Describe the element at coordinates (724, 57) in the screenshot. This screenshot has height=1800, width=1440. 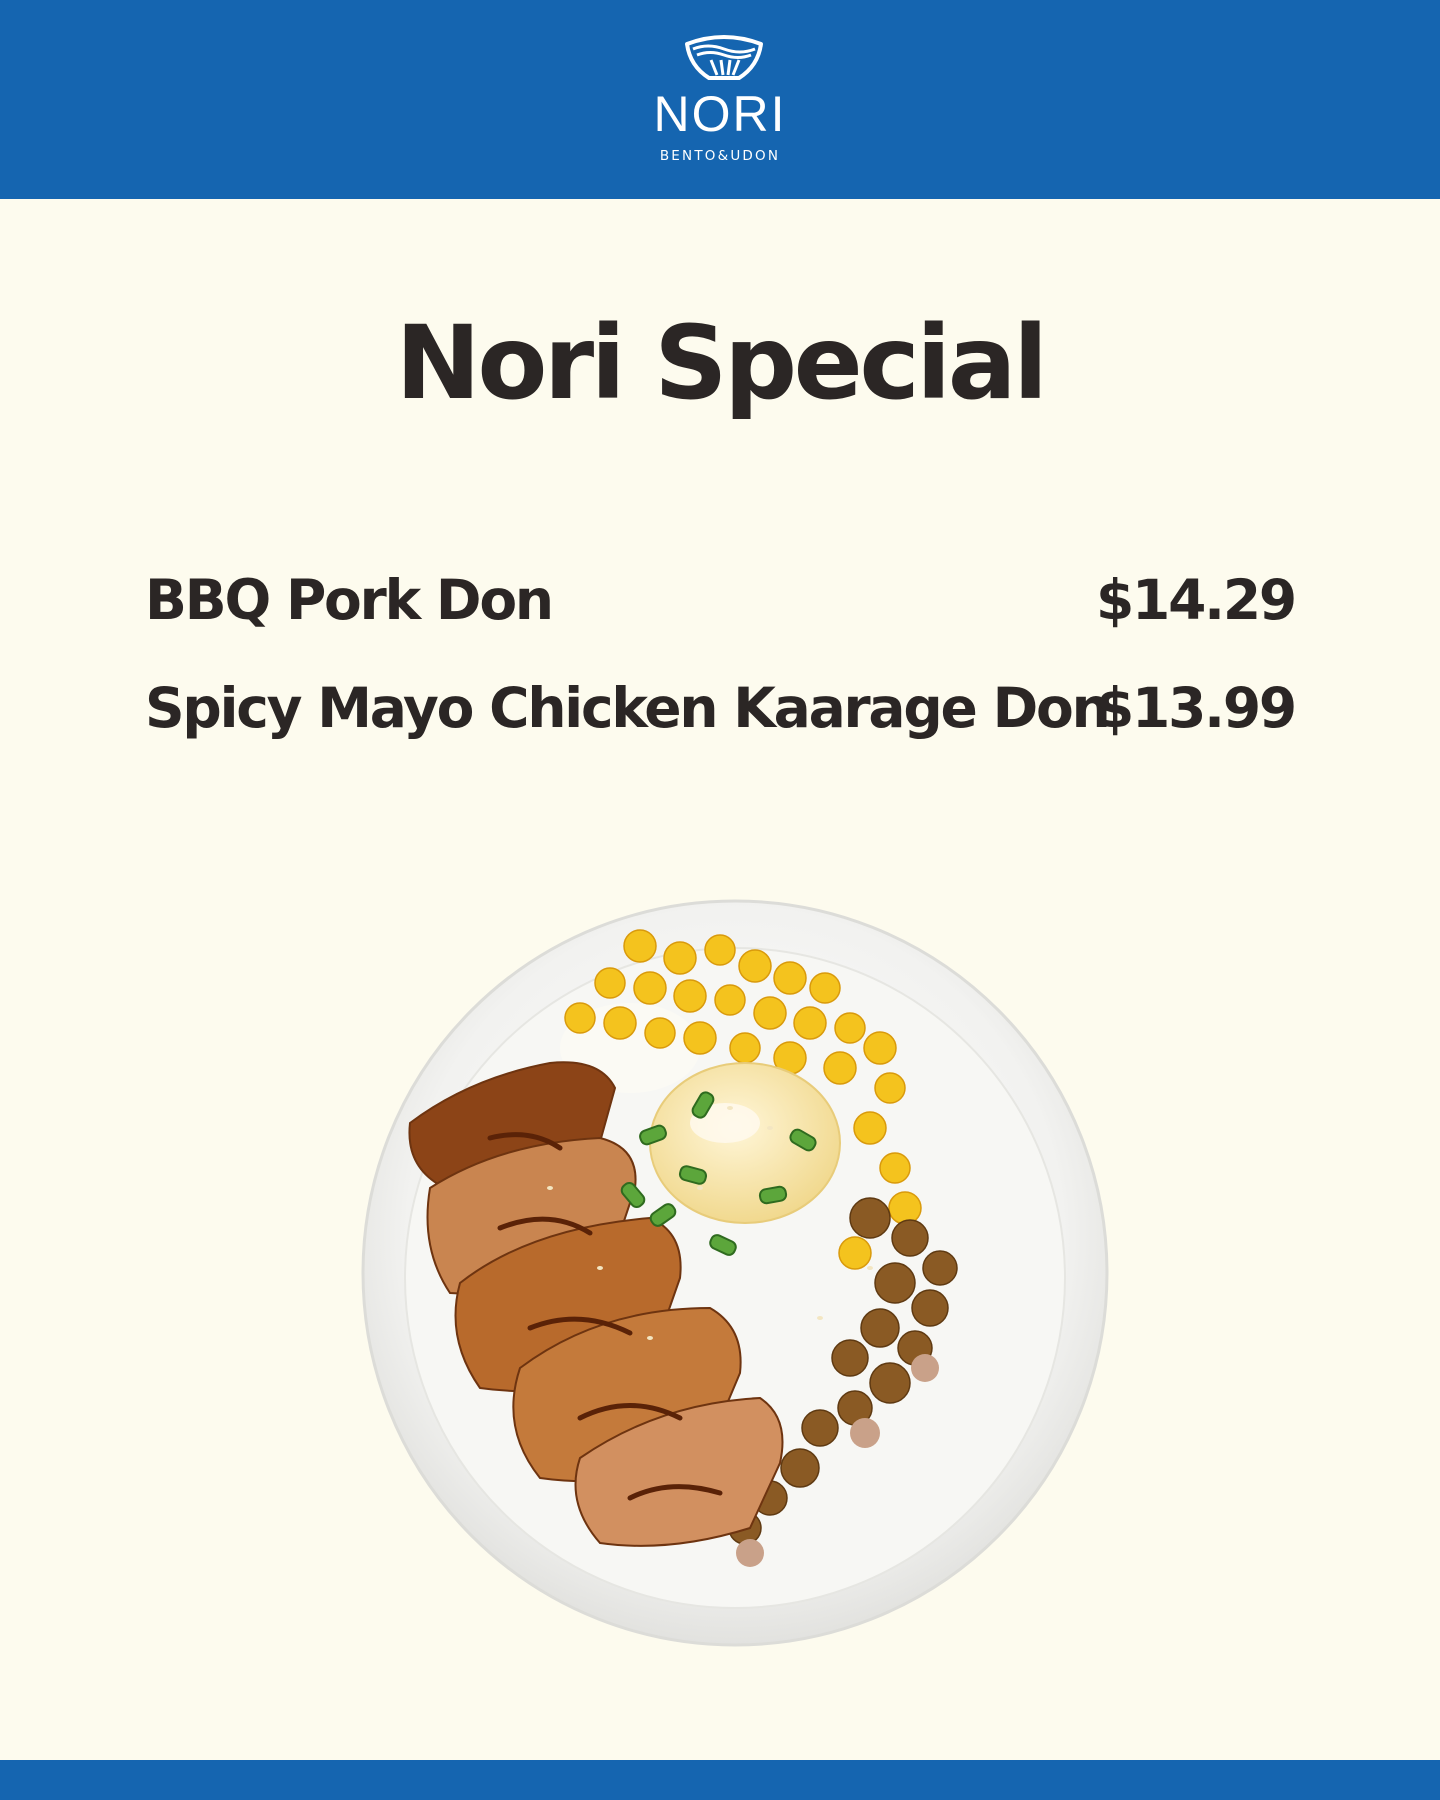
I see `rice-bowl-wave-icon` at that location.